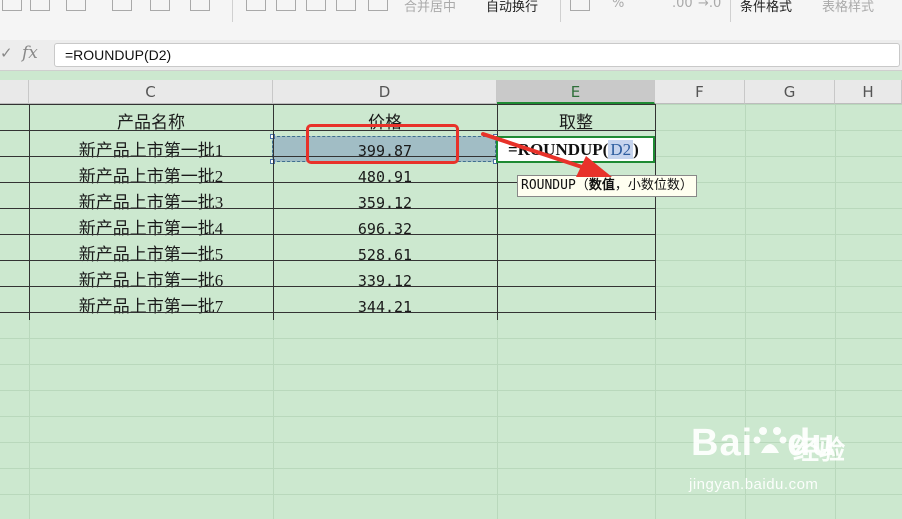 The height and width of the screenshot is (519, 902). Describe the element at coordinates (770, 440) in the screenshot. I see `paw-icon` at that location.